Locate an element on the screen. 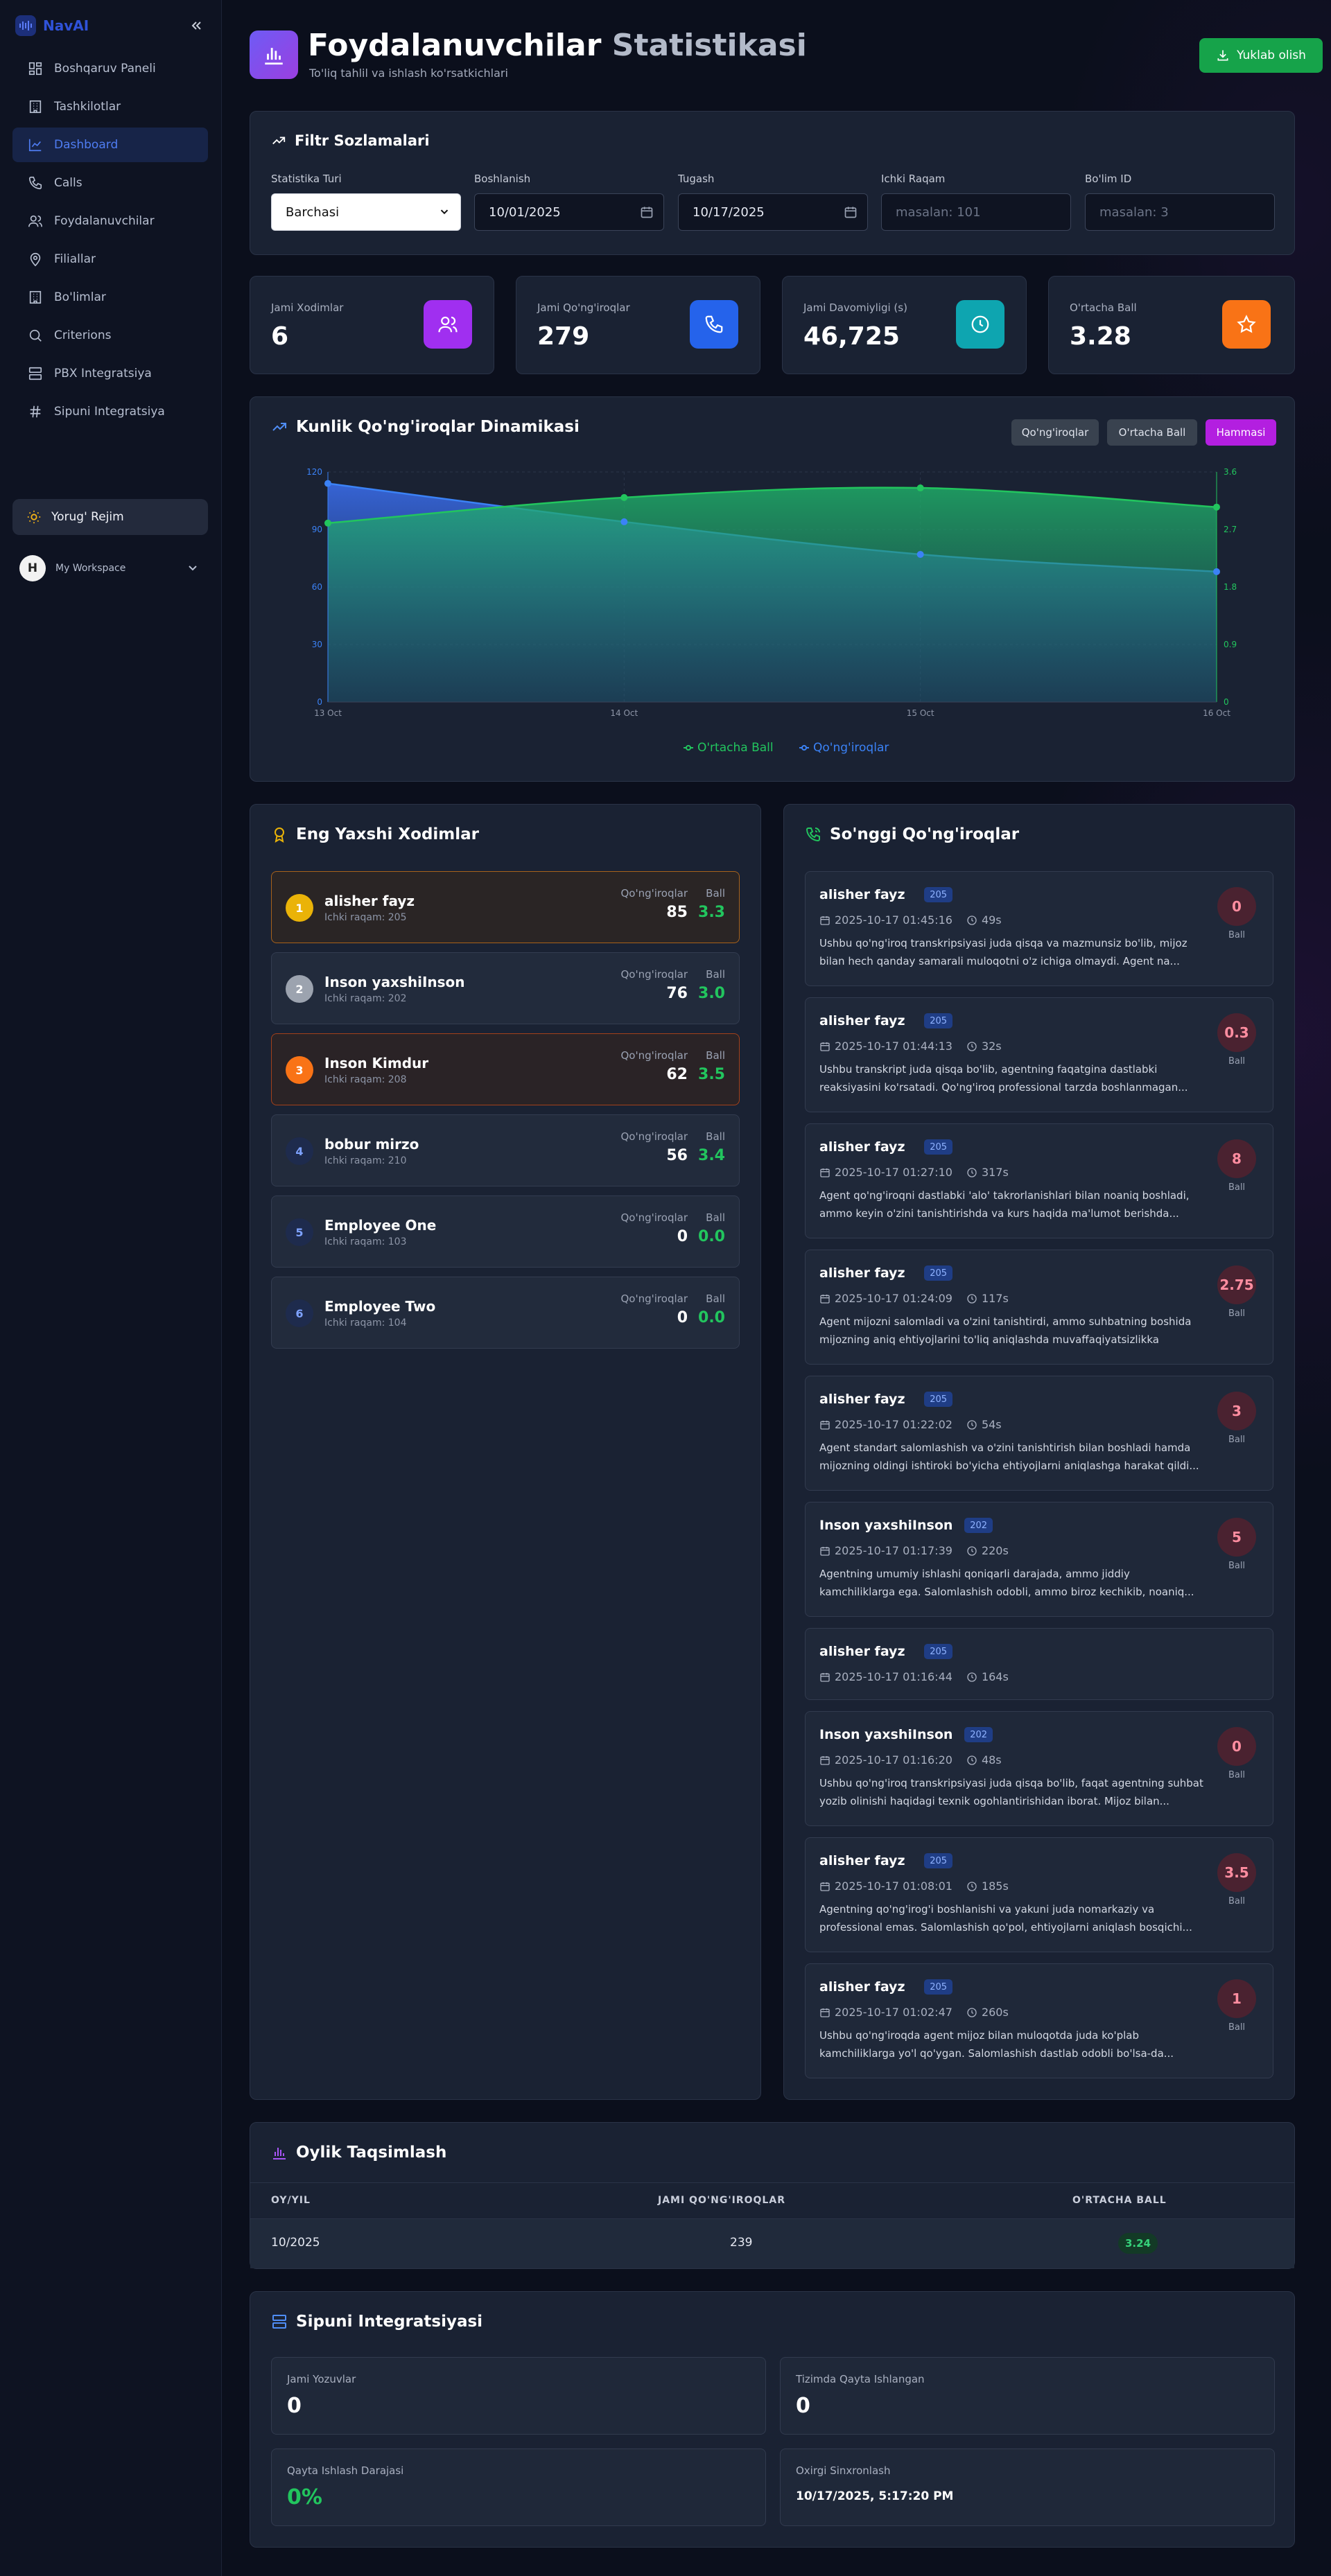 The width and height of the screenshot is (1331, 2576). y-left-tick-label: 90 is located at coordinates (317, 529).